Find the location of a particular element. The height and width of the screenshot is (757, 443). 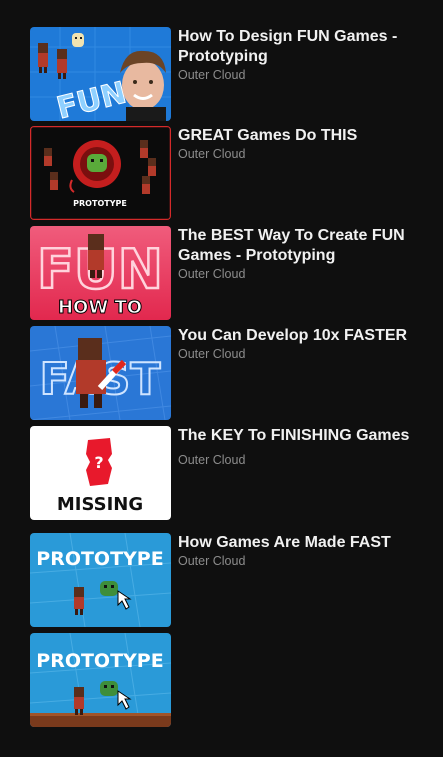

video-title: The KEY To FINISHING Games is located at coordinates (305, 436).